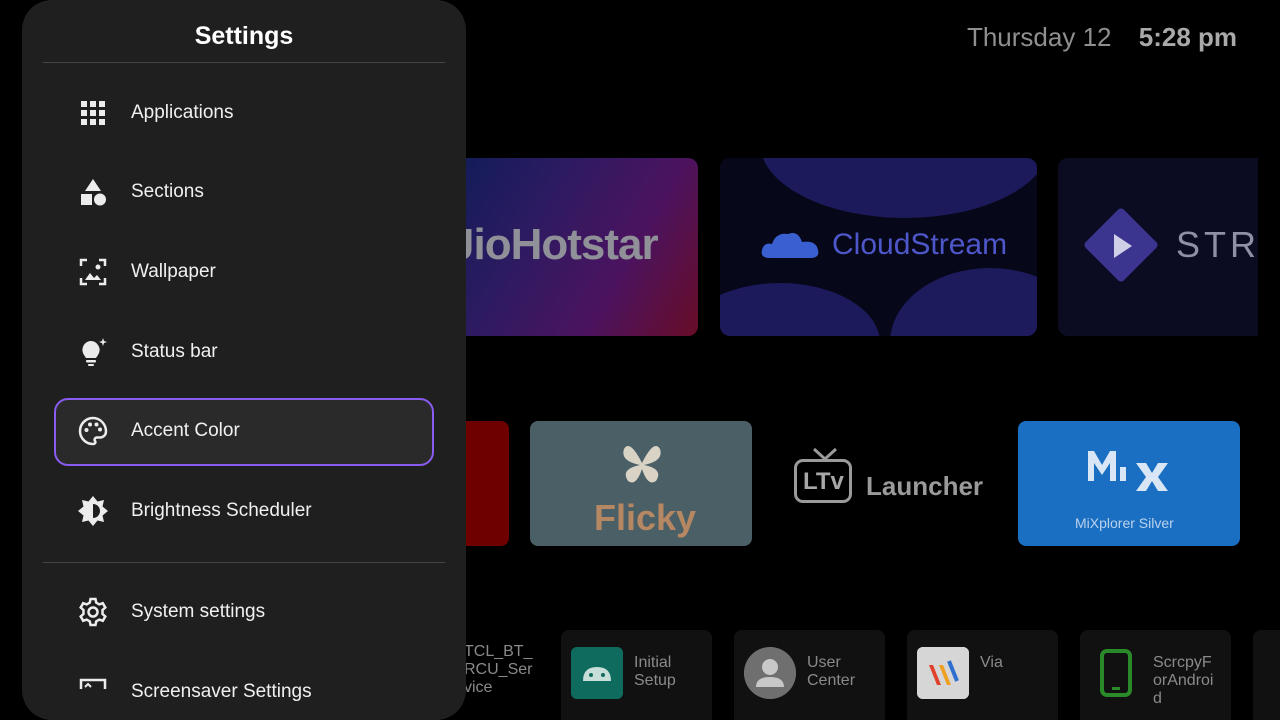 Image resolution: width=1280 pixels, height=720 pixels. Describe the element at coordinates (770, 673) in the screenshot. I see `user-avatar-icon` at that location.